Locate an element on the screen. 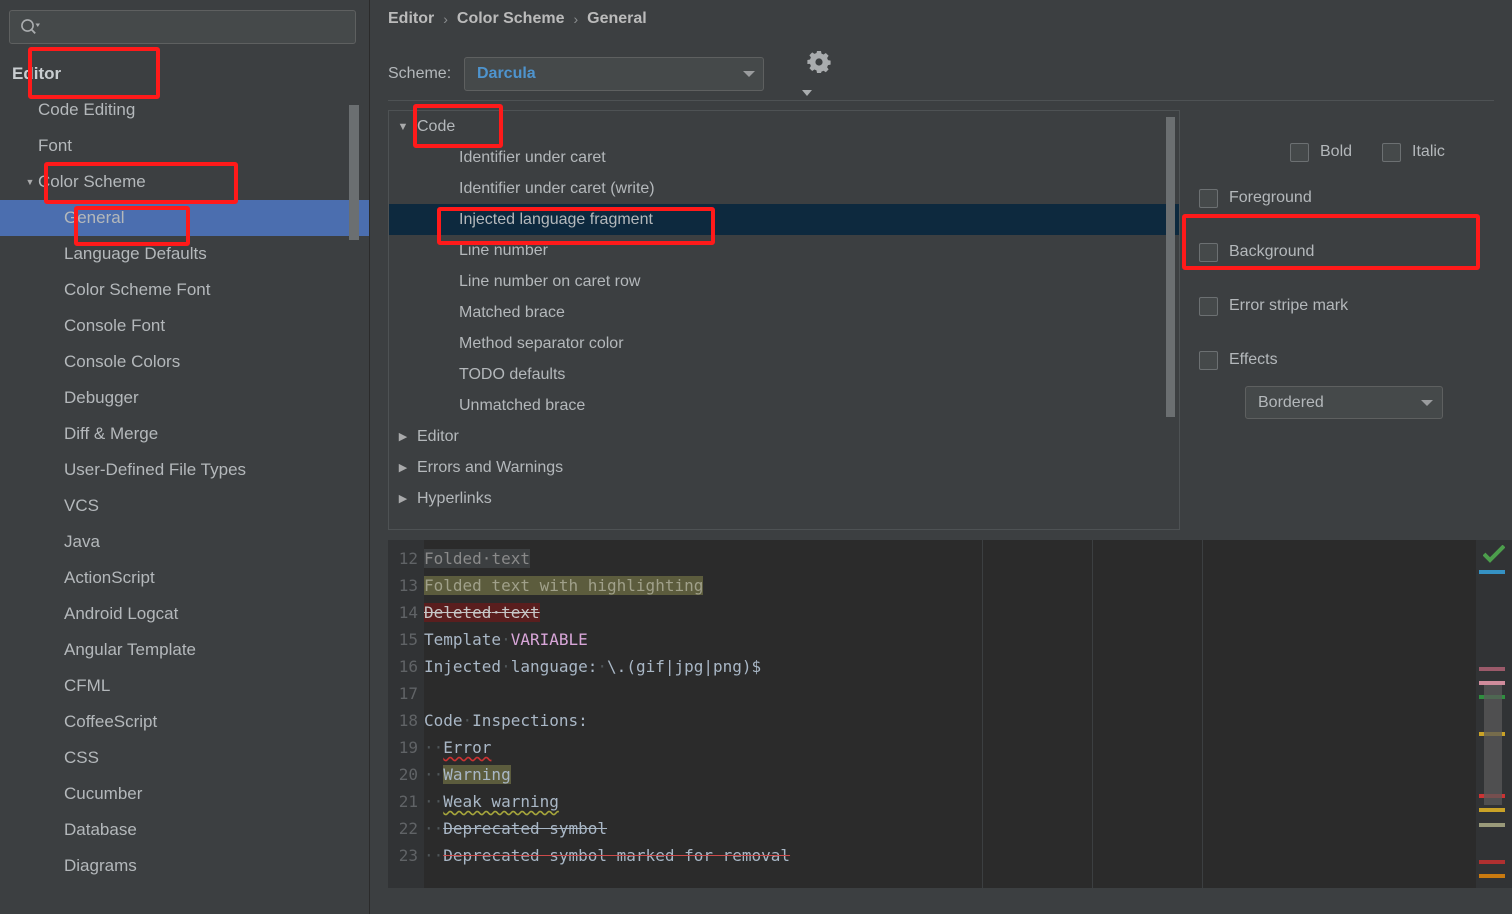 This screenshot has height=914, width=1512. sidebar-item-color-scheme: ▼ Color Scheme is located at coordinates (184, 182).